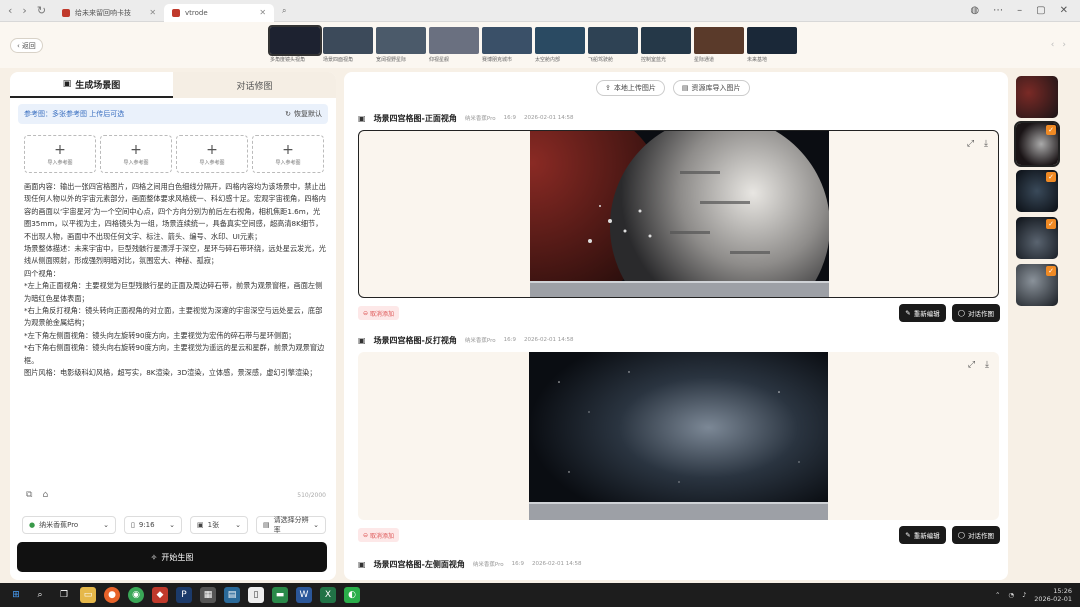 The height and width of the screenshot is (607, 1080). What do you see at coordinates (24, 10) in the screenshot?
I see `forward-arrow-icon: ›` at bounding box center [24, 10].